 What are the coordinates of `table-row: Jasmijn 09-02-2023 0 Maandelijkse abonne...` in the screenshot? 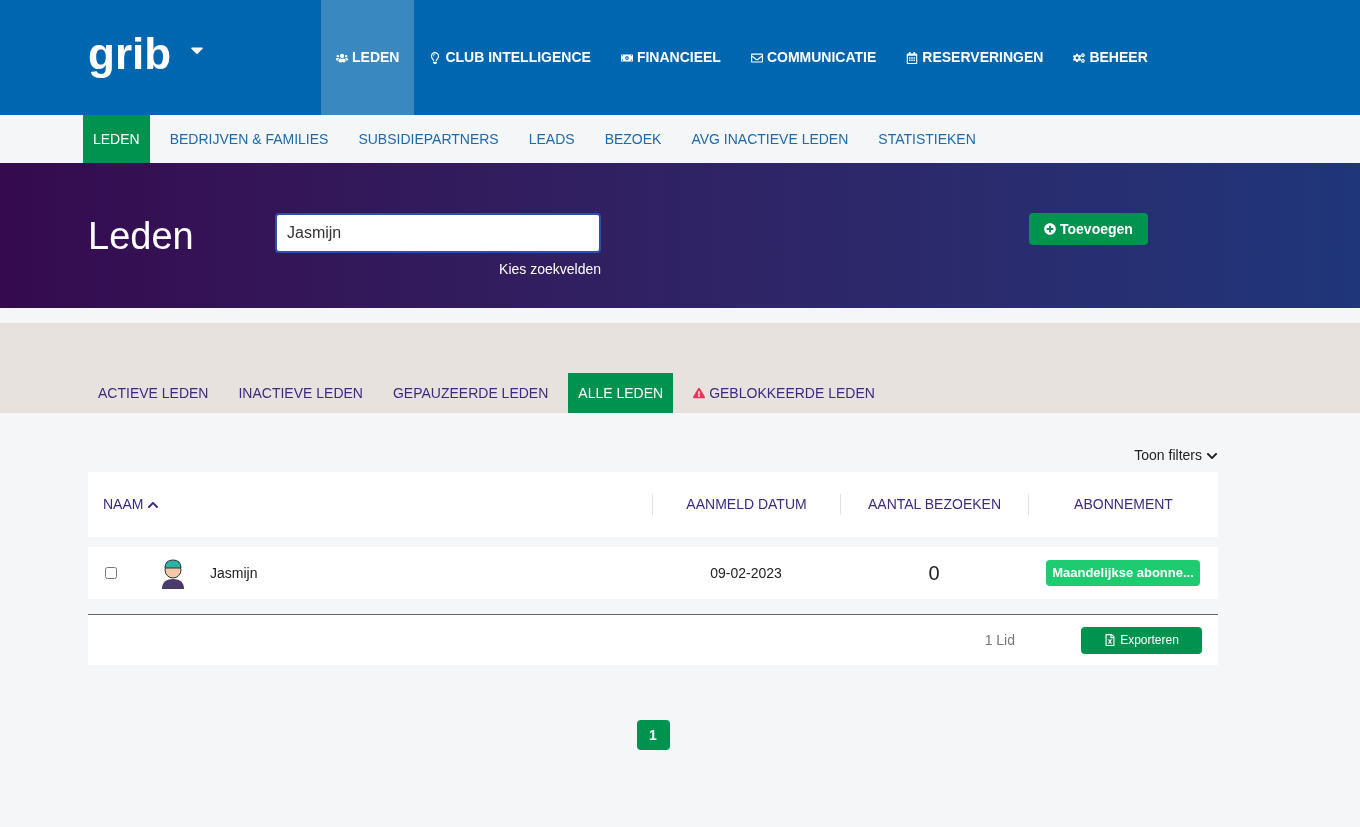 It's located at (653, 573).